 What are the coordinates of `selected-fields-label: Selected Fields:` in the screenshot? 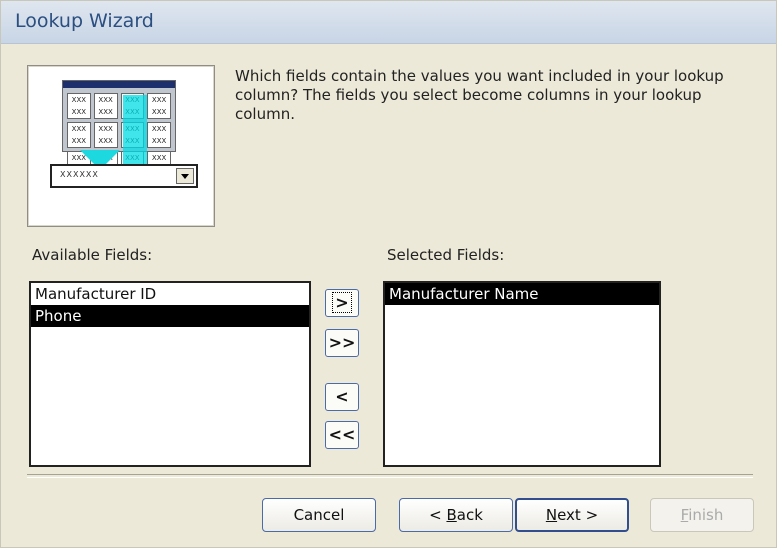 It's located at (446, 255).